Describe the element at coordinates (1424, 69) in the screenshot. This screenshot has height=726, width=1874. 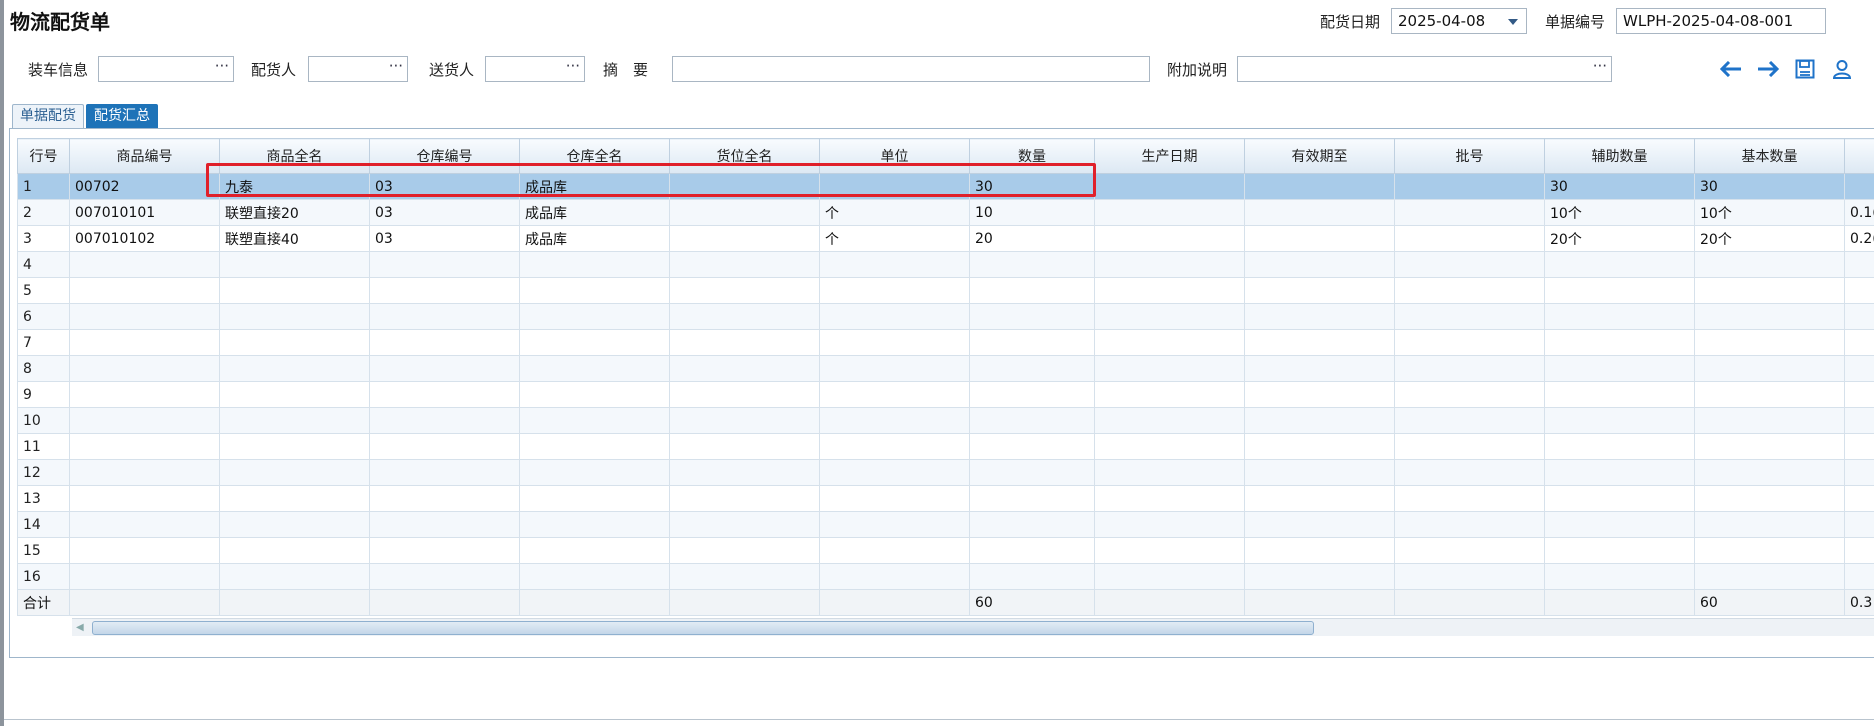
I see `note-field: ···` at that location.